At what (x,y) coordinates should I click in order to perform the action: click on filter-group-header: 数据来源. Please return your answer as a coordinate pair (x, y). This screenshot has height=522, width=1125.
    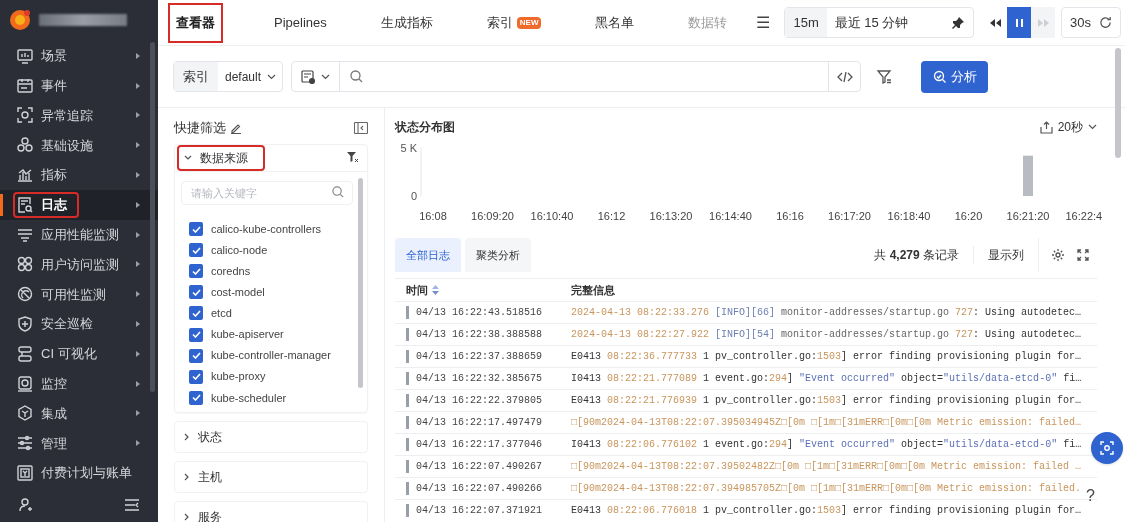
    Looking at the image, I should click on (271, 157).